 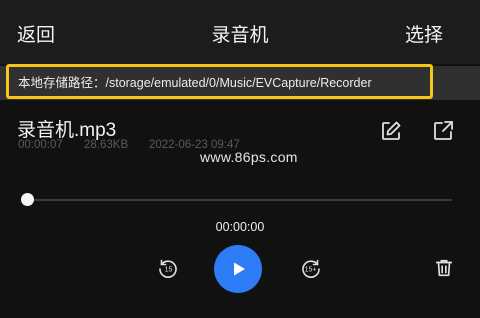 I want to click on rewind-seconds-label: 15, so click(x=169, y=270).